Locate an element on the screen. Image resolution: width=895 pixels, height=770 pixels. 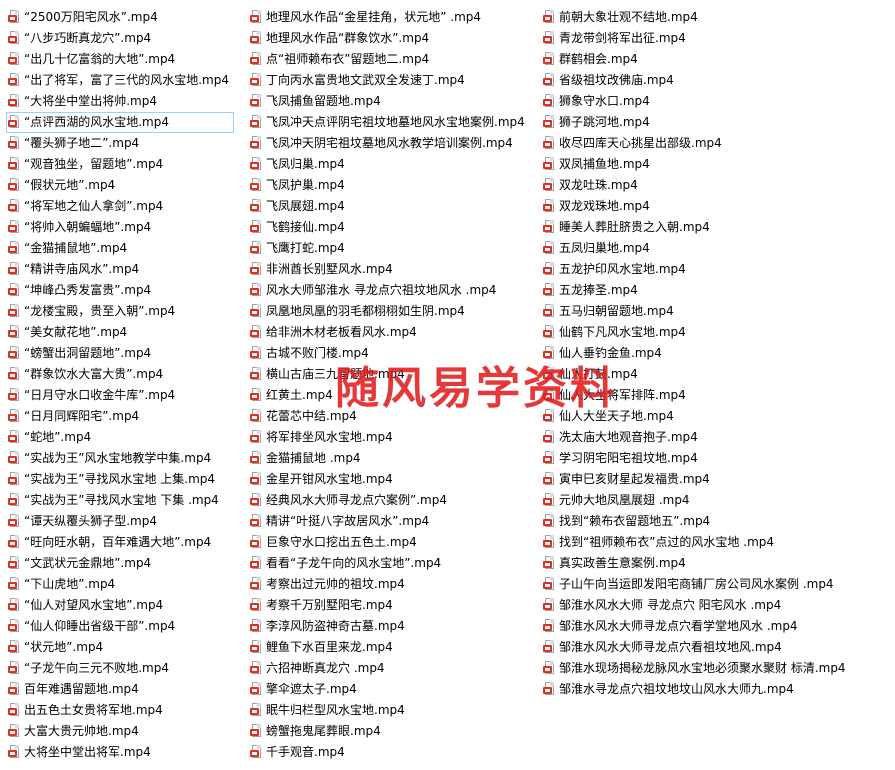
file-item: “点评西湖的风水宝地.mp4 is located at coordinates (120, 122).